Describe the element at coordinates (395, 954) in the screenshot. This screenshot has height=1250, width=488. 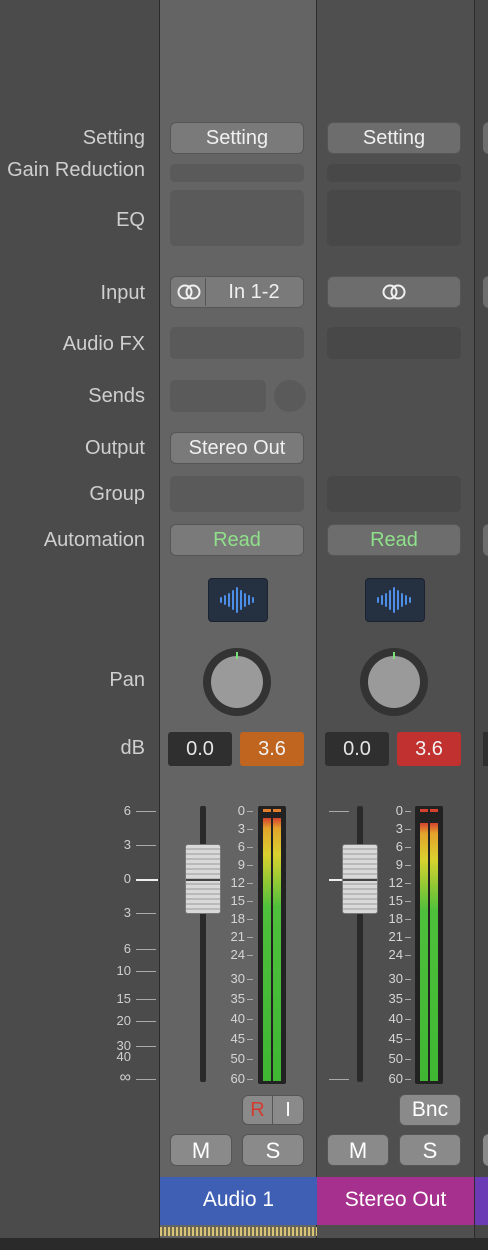
I see `meter-scale-label: 24` at that location.